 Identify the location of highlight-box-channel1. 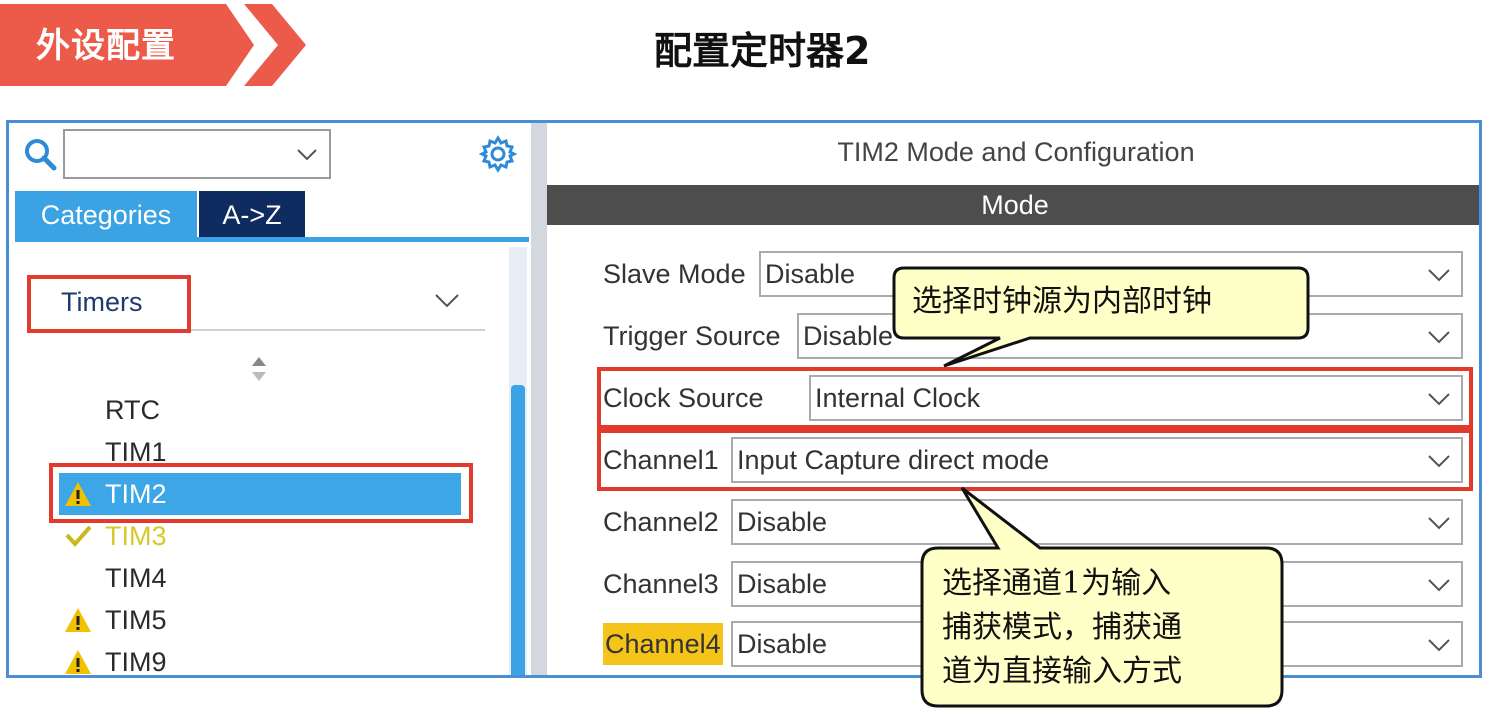
(1035, 460).